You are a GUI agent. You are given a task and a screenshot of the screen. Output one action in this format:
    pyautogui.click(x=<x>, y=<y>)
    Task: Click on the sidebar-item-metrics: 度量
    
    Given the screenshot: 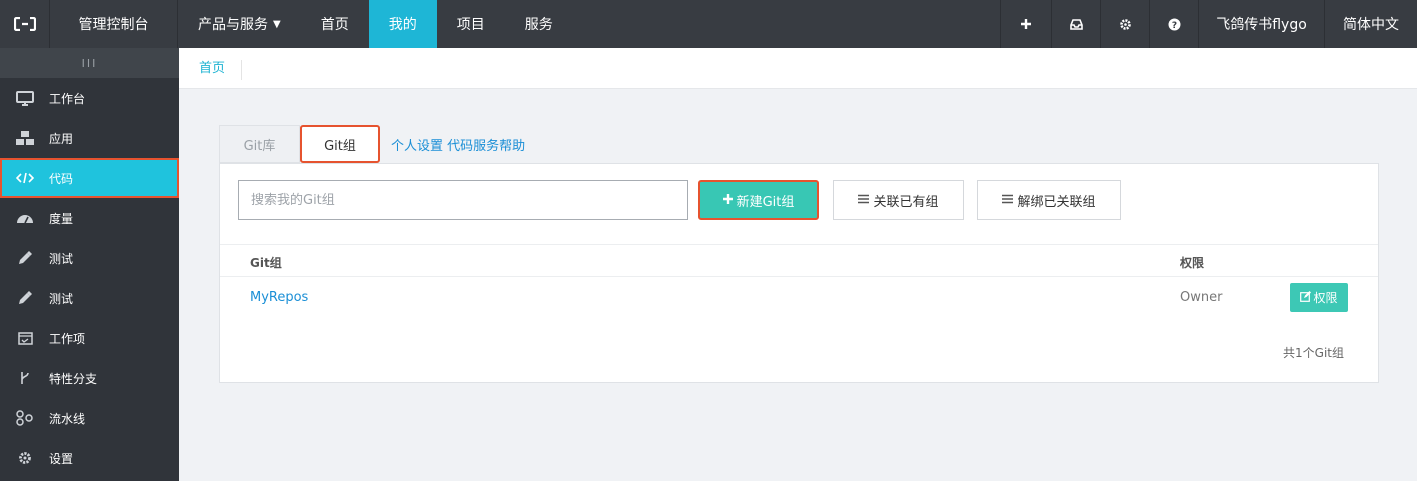 What is the action you would take?
    pyautogui.click(x=89, y=218)
    